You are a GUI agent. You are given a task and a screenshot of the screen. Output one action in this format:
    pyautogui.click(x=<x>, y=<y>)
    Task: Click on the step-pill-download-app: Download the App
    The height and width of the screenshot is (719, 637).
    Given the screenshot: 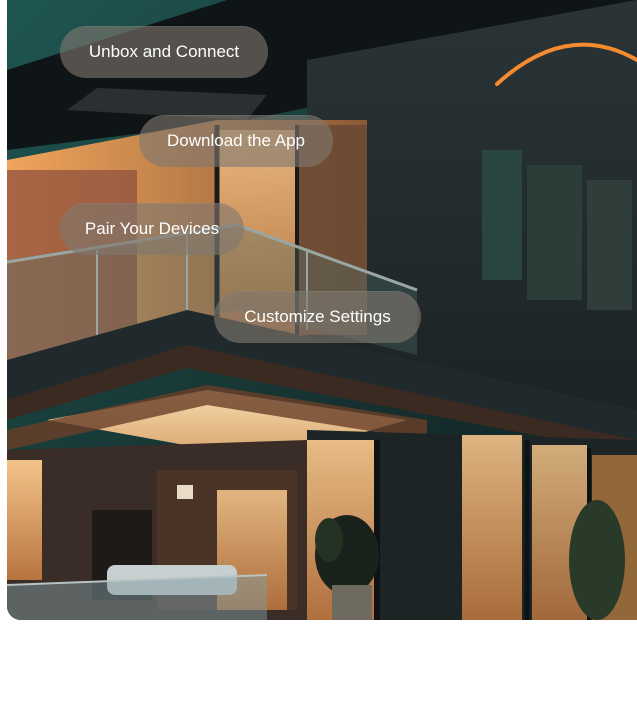 What is the action you would take?
    pyautogui.click(x=236, y=141)
    